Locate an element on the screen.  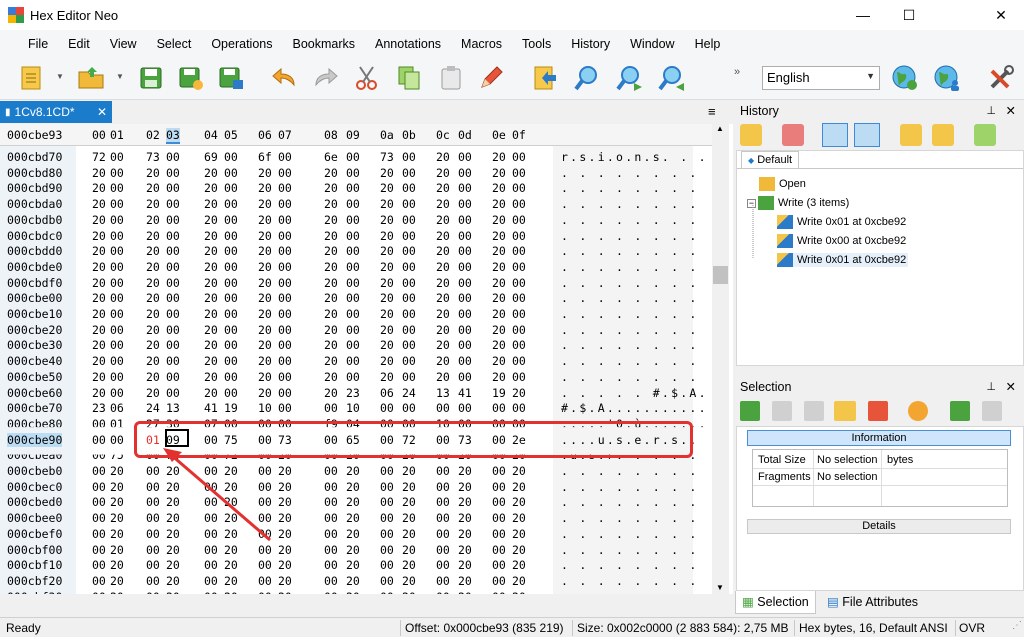
tab-selection: ▦ Selection is located at coordinates (775, 602).